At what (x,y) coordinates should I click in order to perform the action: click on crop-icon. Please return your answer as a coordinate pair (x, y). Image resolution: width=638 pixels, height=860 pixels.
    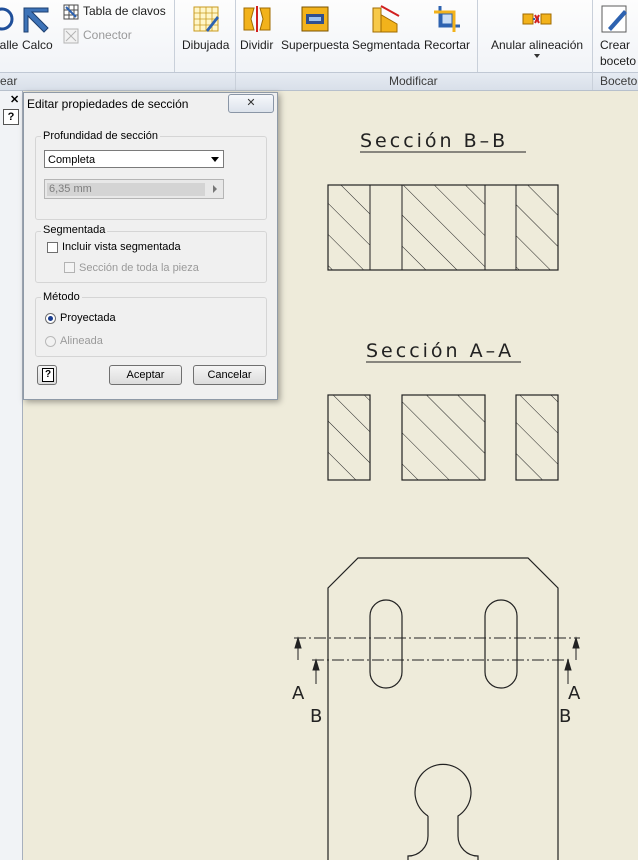
    Looking at the image, I should click on (447, 19).